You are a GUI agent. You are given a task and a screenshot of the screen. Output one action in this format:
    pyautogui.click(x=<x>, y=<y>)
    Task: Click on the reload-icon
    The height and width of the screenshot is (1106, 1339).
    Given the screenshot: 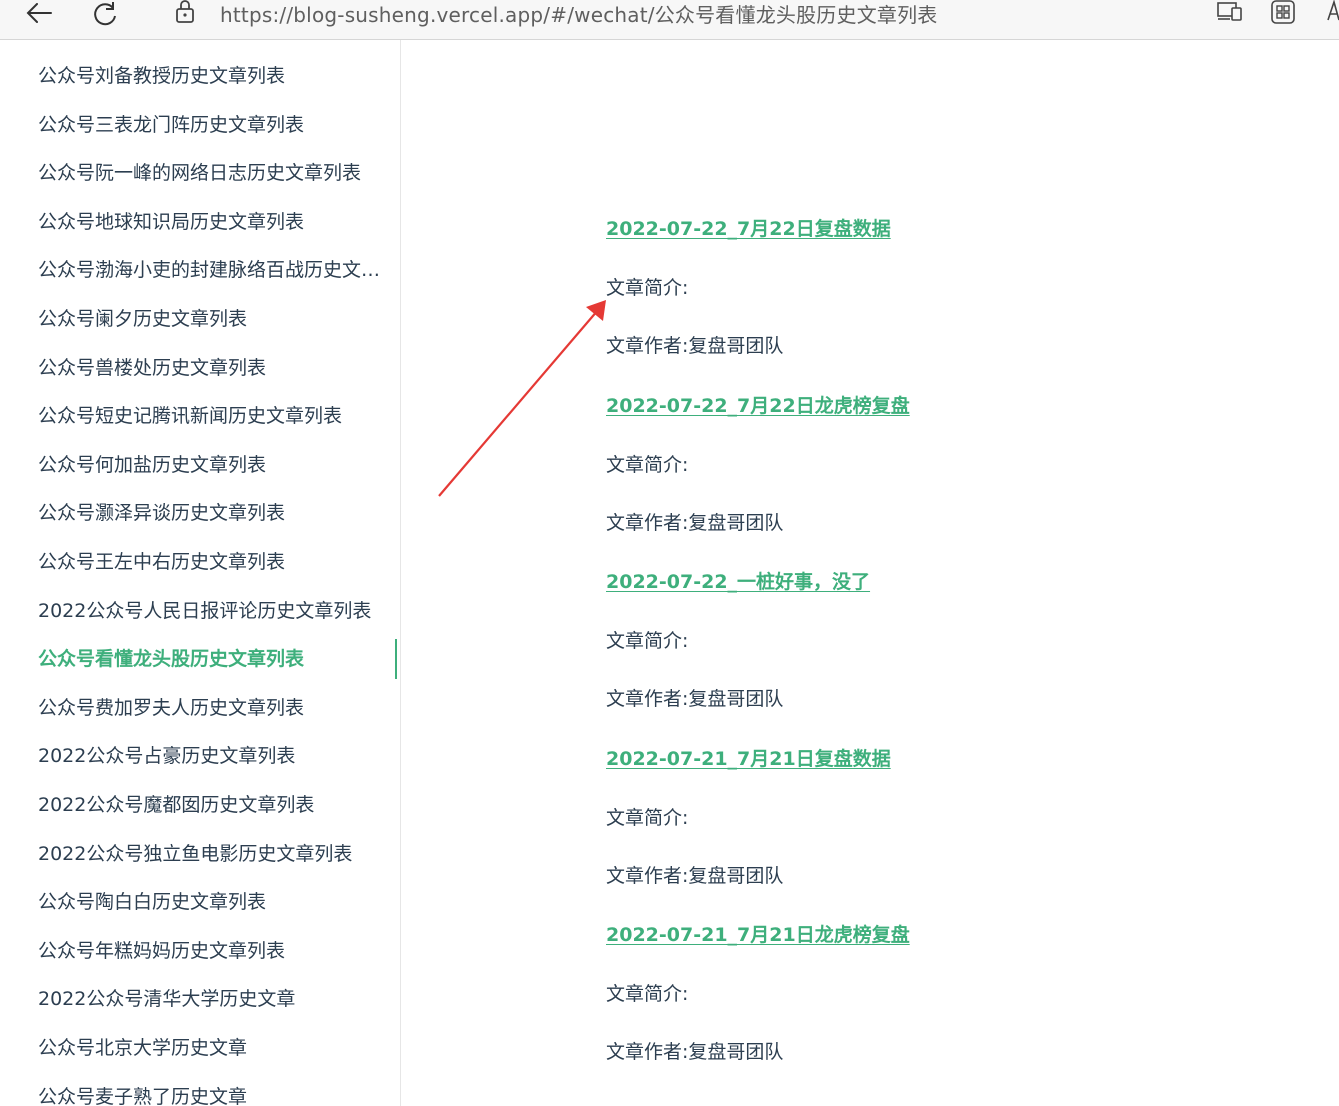 What is the action you would take?
    pyautogui.click(x=105, y=14)
    